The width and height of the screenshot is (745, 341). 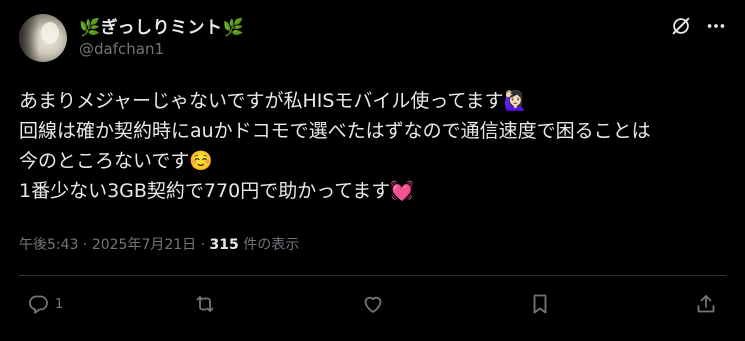 I want to click on repost-button, so click(x=207, y=304).